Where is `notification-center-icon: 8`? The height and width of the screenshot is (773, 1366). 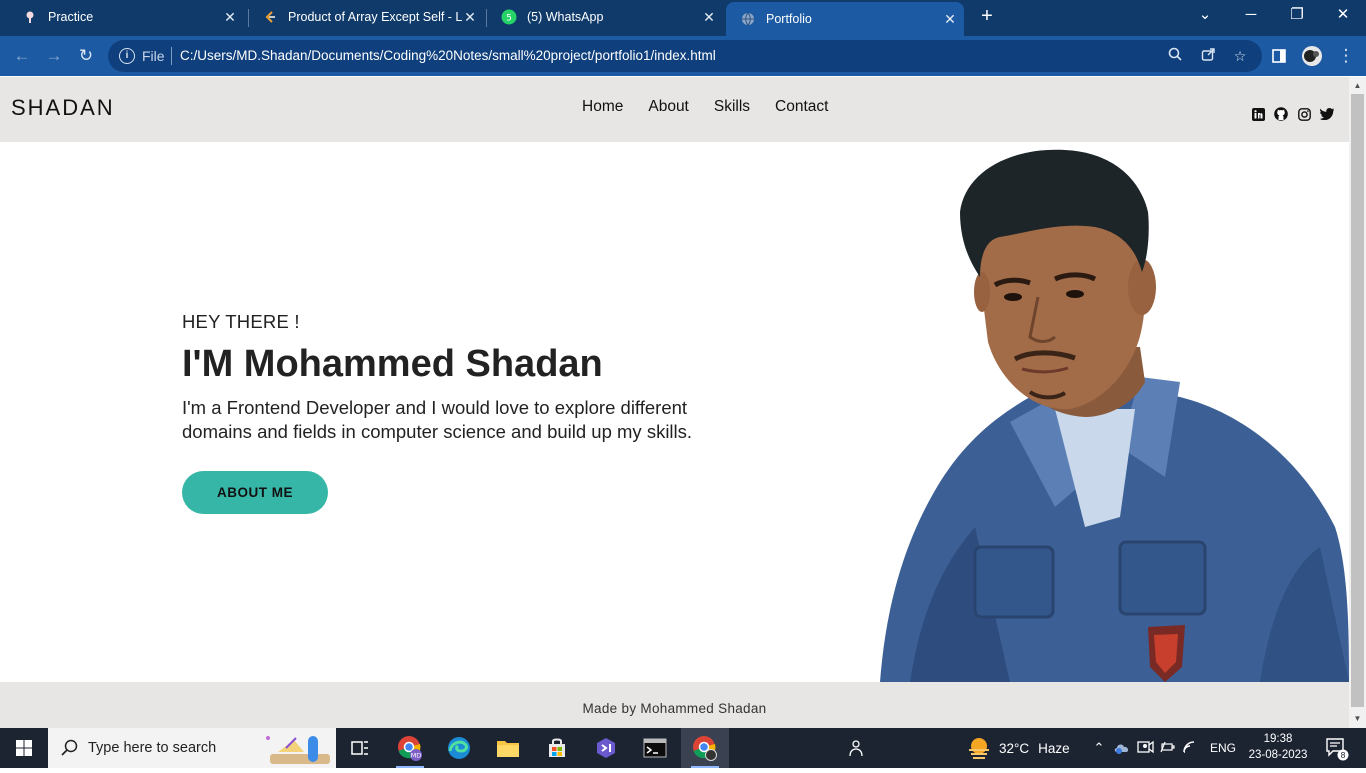
notification-center-icon: 8 is located at coordinates (1336, 748).